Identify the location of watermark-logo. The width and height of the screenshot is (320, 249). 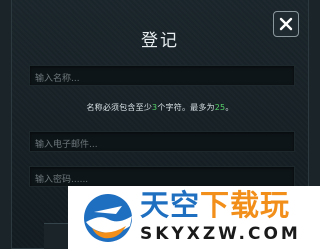
(108, 218).